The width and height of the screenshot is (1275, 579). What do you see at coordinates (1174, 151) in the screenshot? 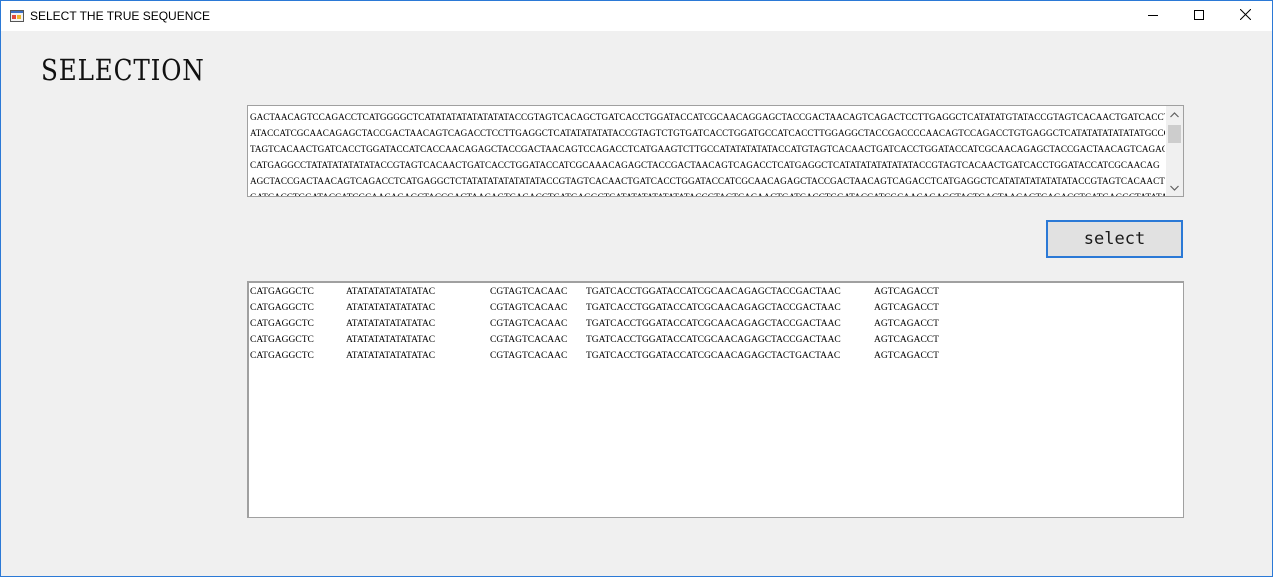
I see `vertical-scrollbar` at bounding box center [1174, 151].